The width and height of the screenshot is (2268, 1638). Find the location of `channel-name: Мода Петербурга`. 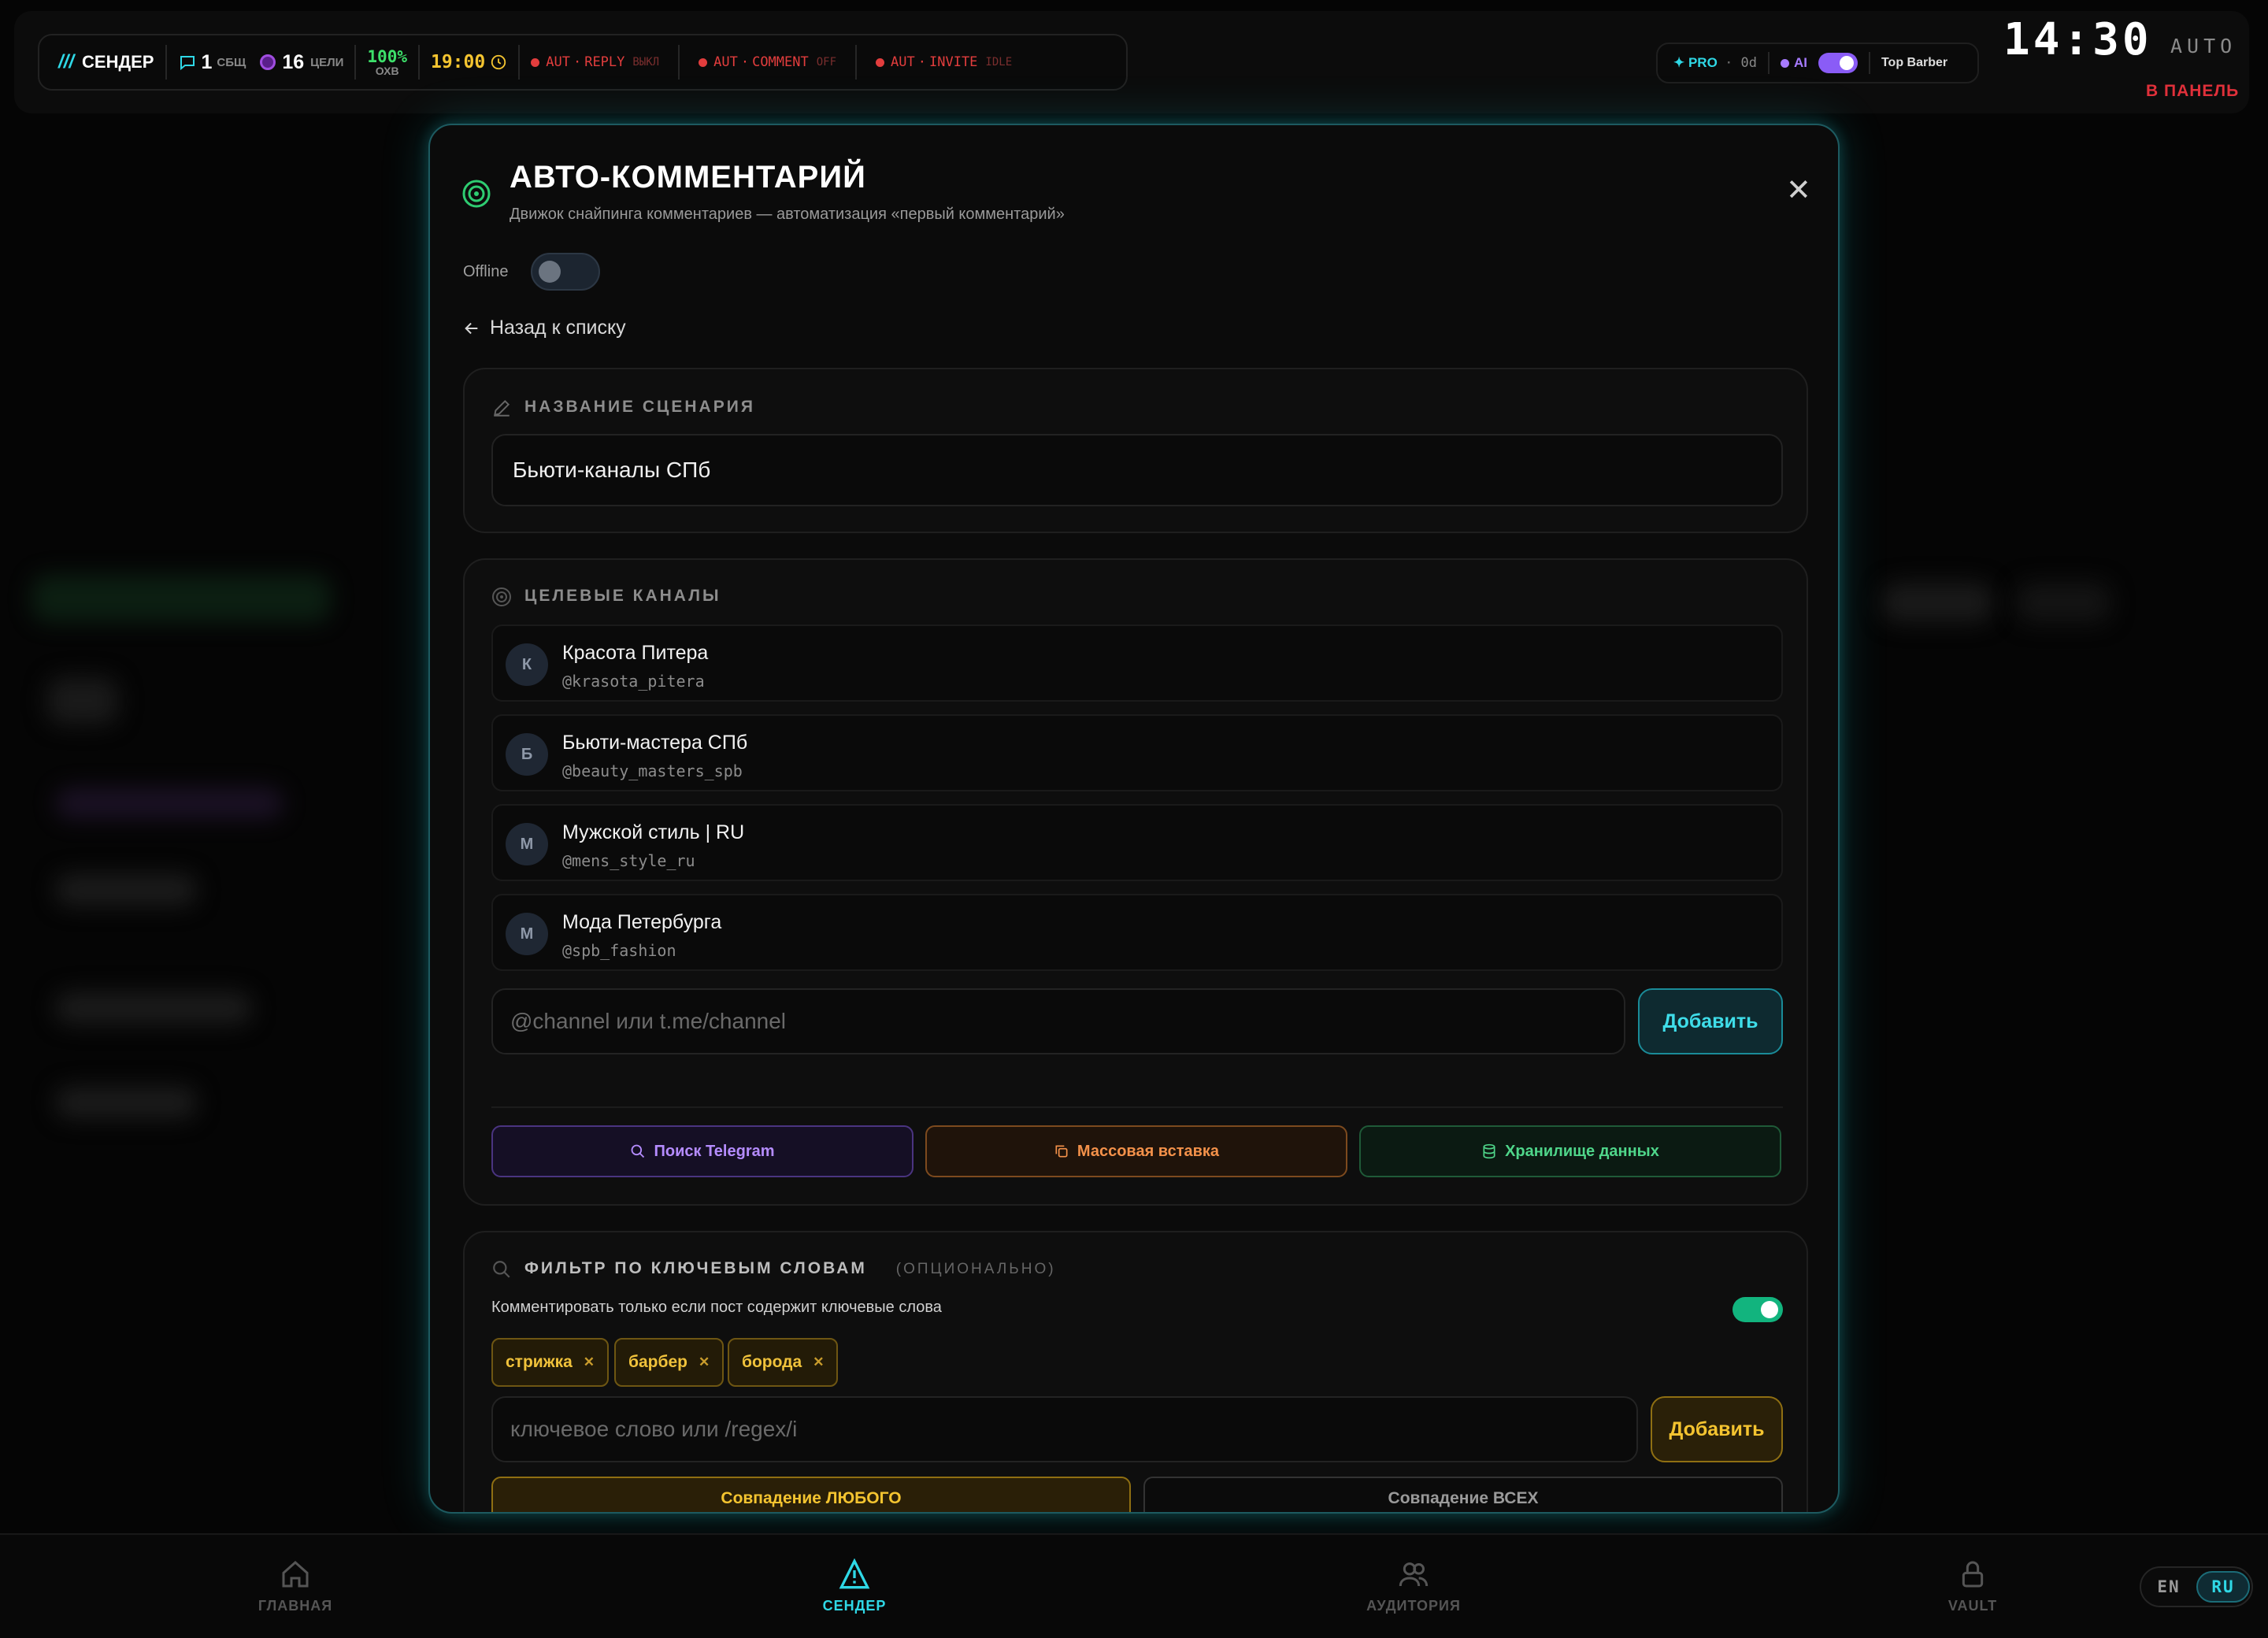

channel-name: Мода Петербурга is located at coordinates (642, 922).